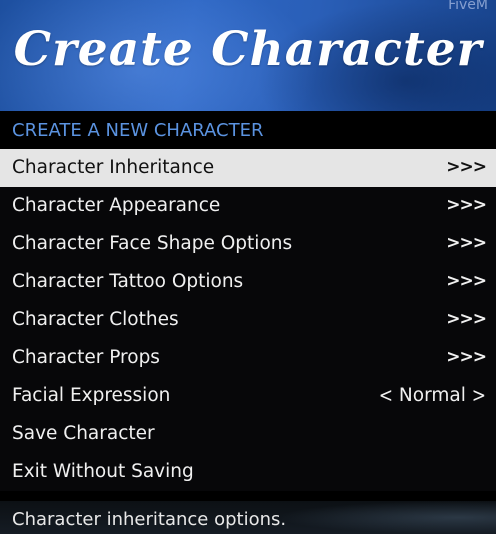 Image resolution: width=496 pixels, height=534 pixels. I want to click on menu-subtitle: CREATE A NEW CHARACTER, so click(138, 130).